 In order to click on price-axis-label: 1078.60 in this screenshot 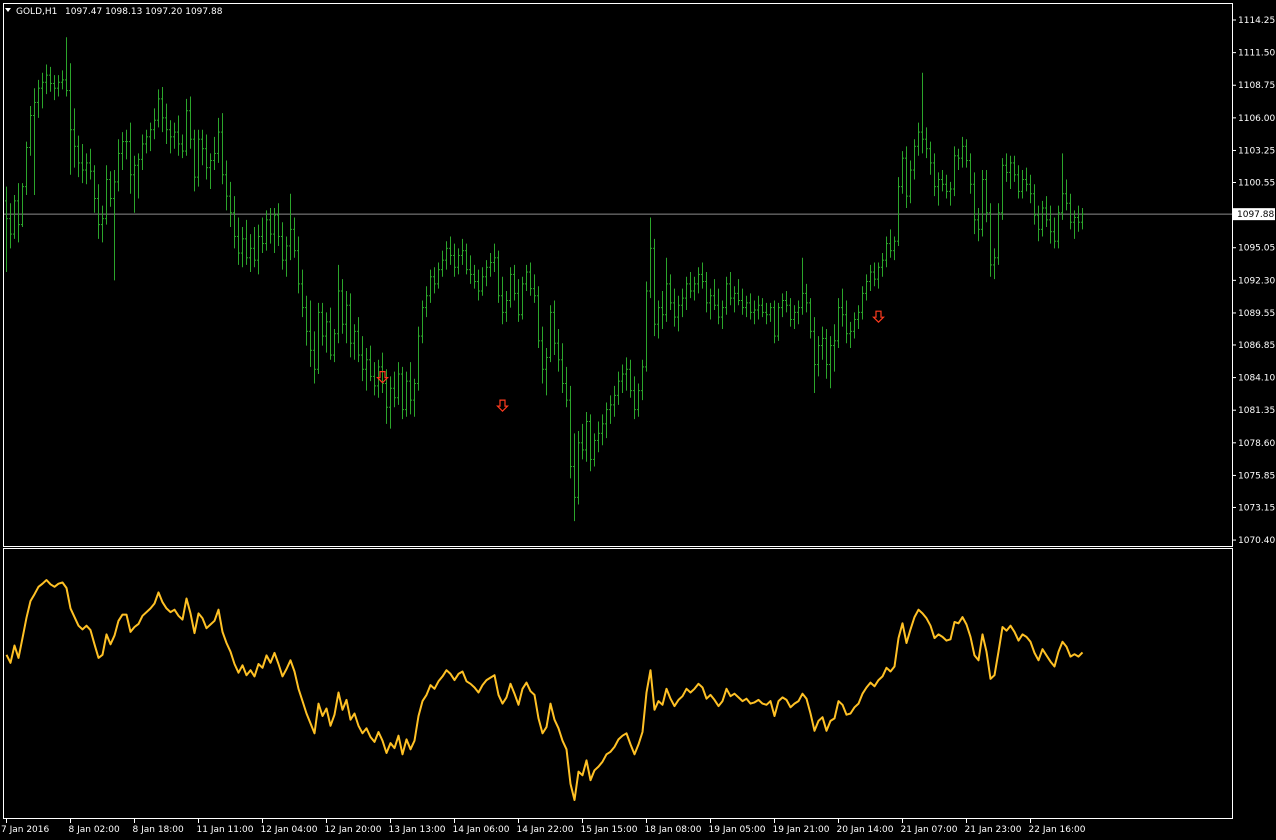, I will do `click(1256, 444)`.